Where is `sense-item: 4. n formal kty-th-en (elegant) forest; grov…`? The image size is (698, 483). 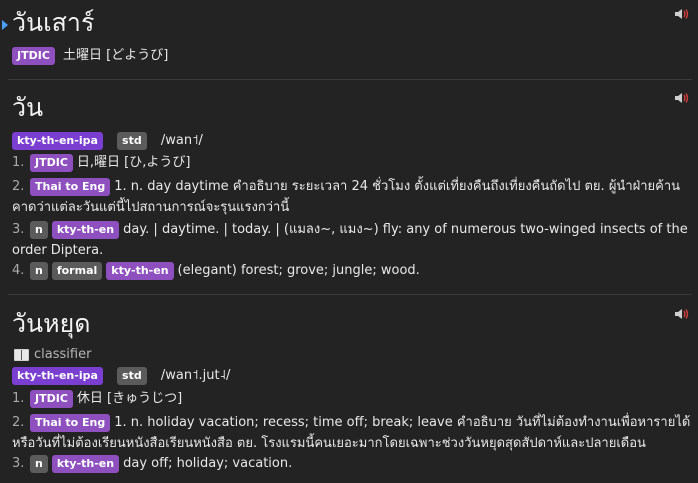 sense-item: 4. n formal kty-th-en (elegant) forest; grov… is located at coordinates (352, 271).